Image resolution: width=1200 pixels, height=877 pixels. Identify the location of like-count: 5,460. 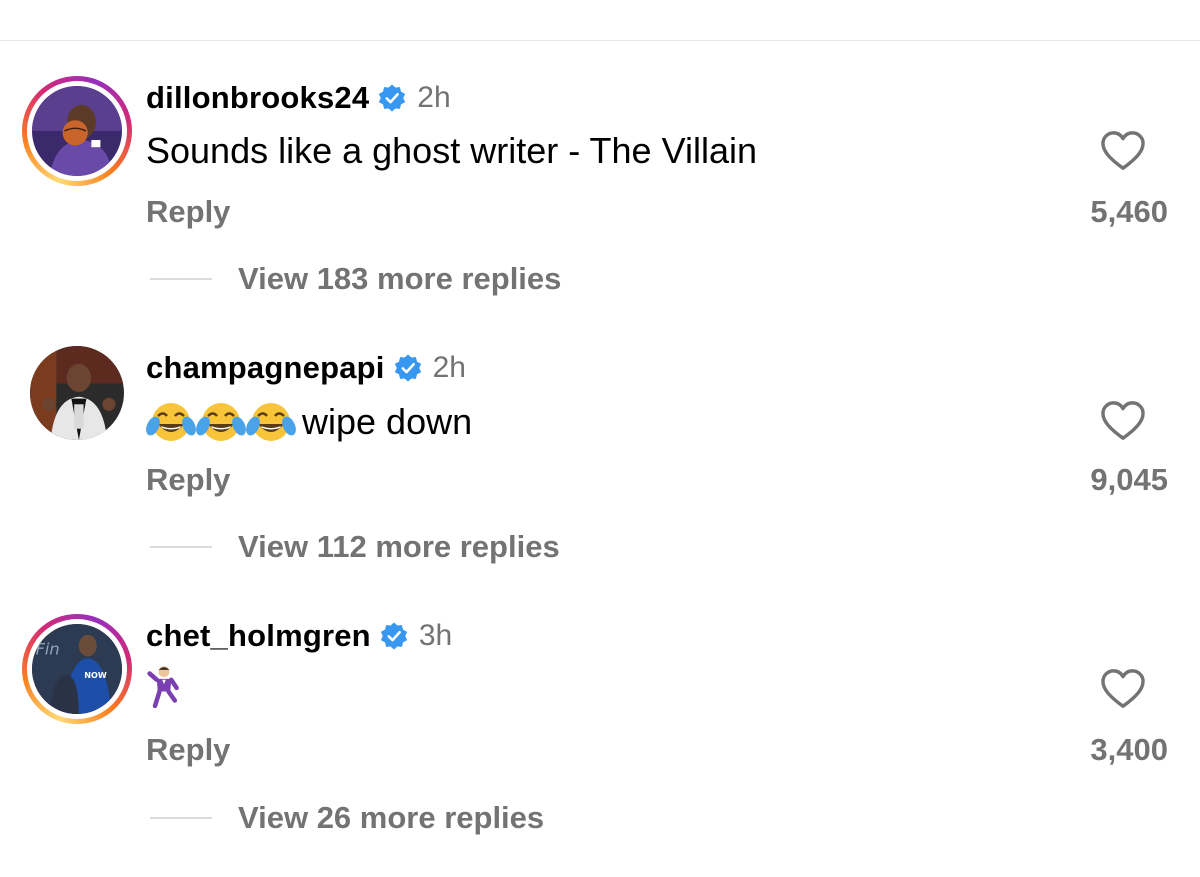
(1129, 211).